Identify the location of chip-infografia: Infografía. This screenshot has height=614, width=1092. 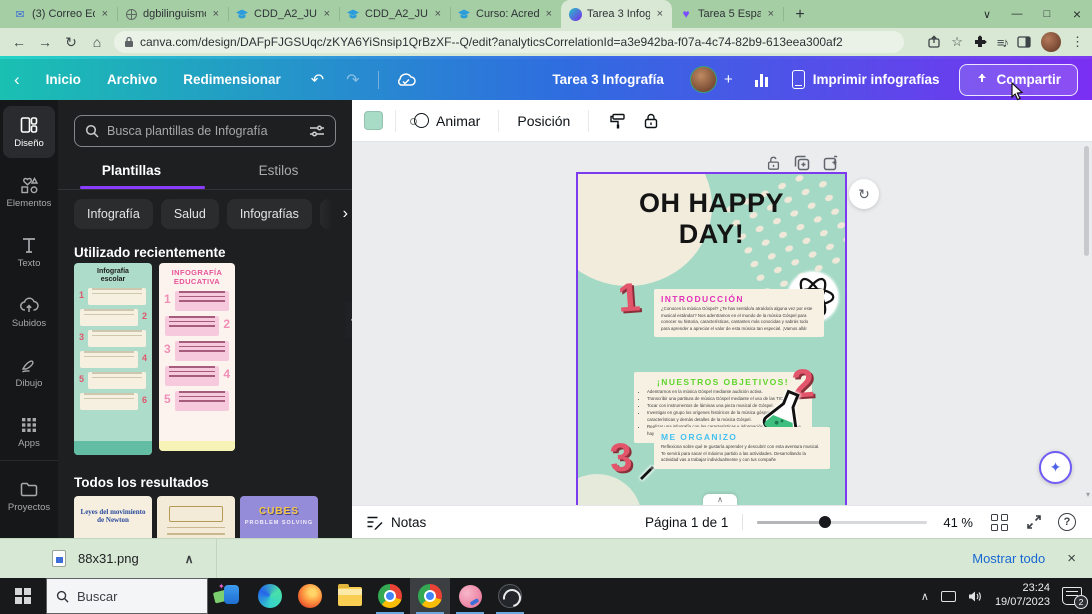
(113, 214).